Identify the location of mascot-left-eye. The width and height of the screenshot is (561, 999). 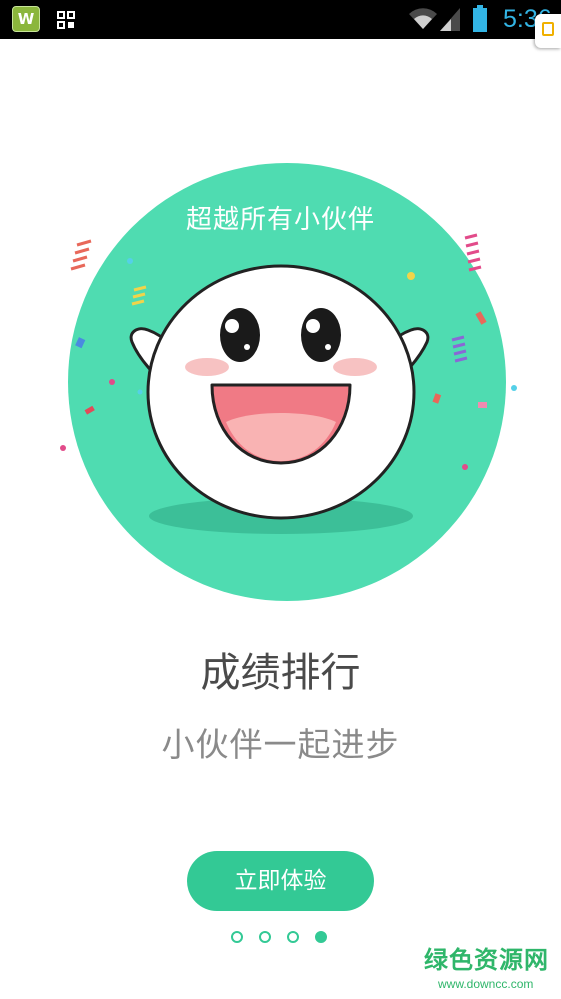
(240, 335).